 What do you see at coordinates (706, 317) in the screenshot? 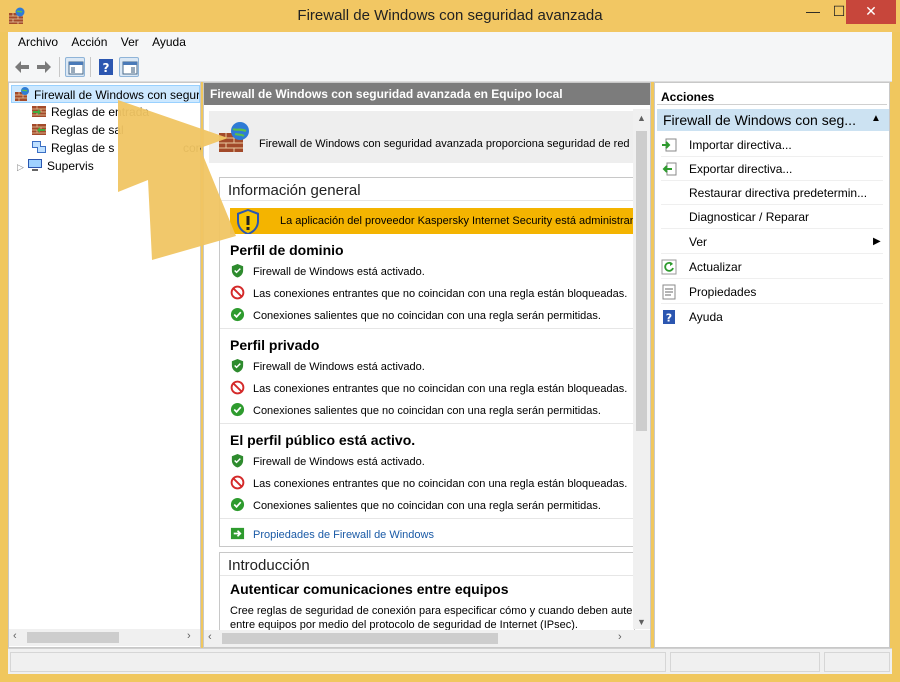
I see `action-label: Ayuda` at bounding box center [706, 317].